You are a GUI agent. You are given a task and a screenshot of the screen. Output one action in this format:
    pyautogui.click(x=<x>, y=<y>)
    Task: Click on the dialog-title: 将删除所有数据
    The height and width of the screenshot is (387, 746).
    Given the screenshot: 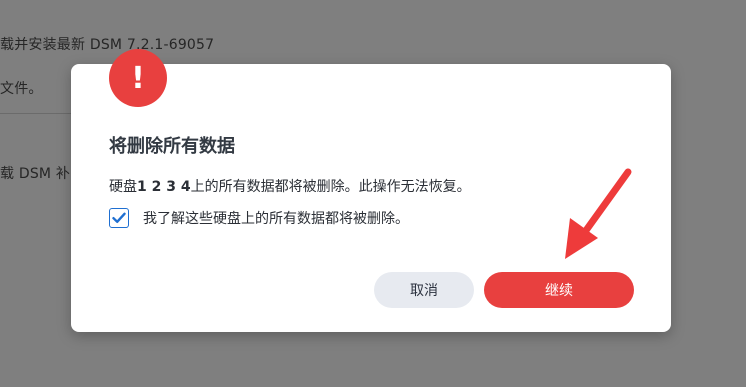 What is the action you would take?
    pyautogui.click(x=172, y=146)
    